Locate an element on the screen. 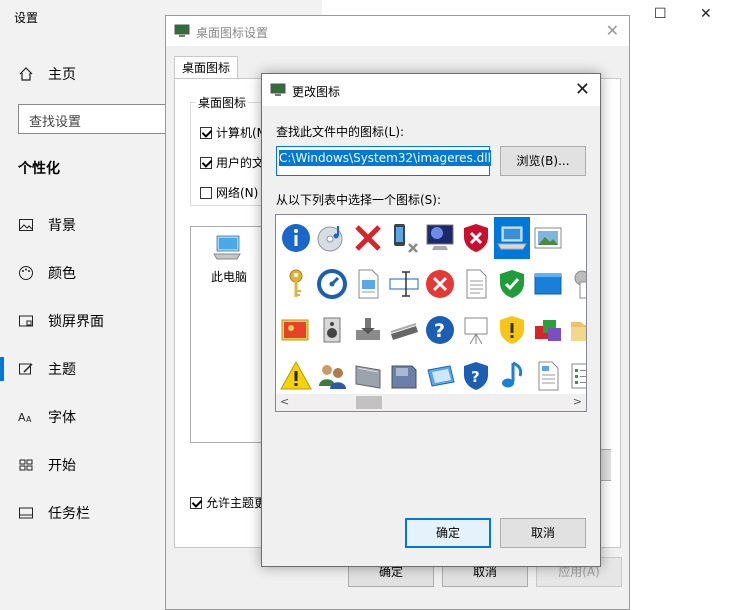 Image resolution: width=730 pixels, height=610 pixels. network-checkbox: 网络(N) is located at coordinates (229, 192).